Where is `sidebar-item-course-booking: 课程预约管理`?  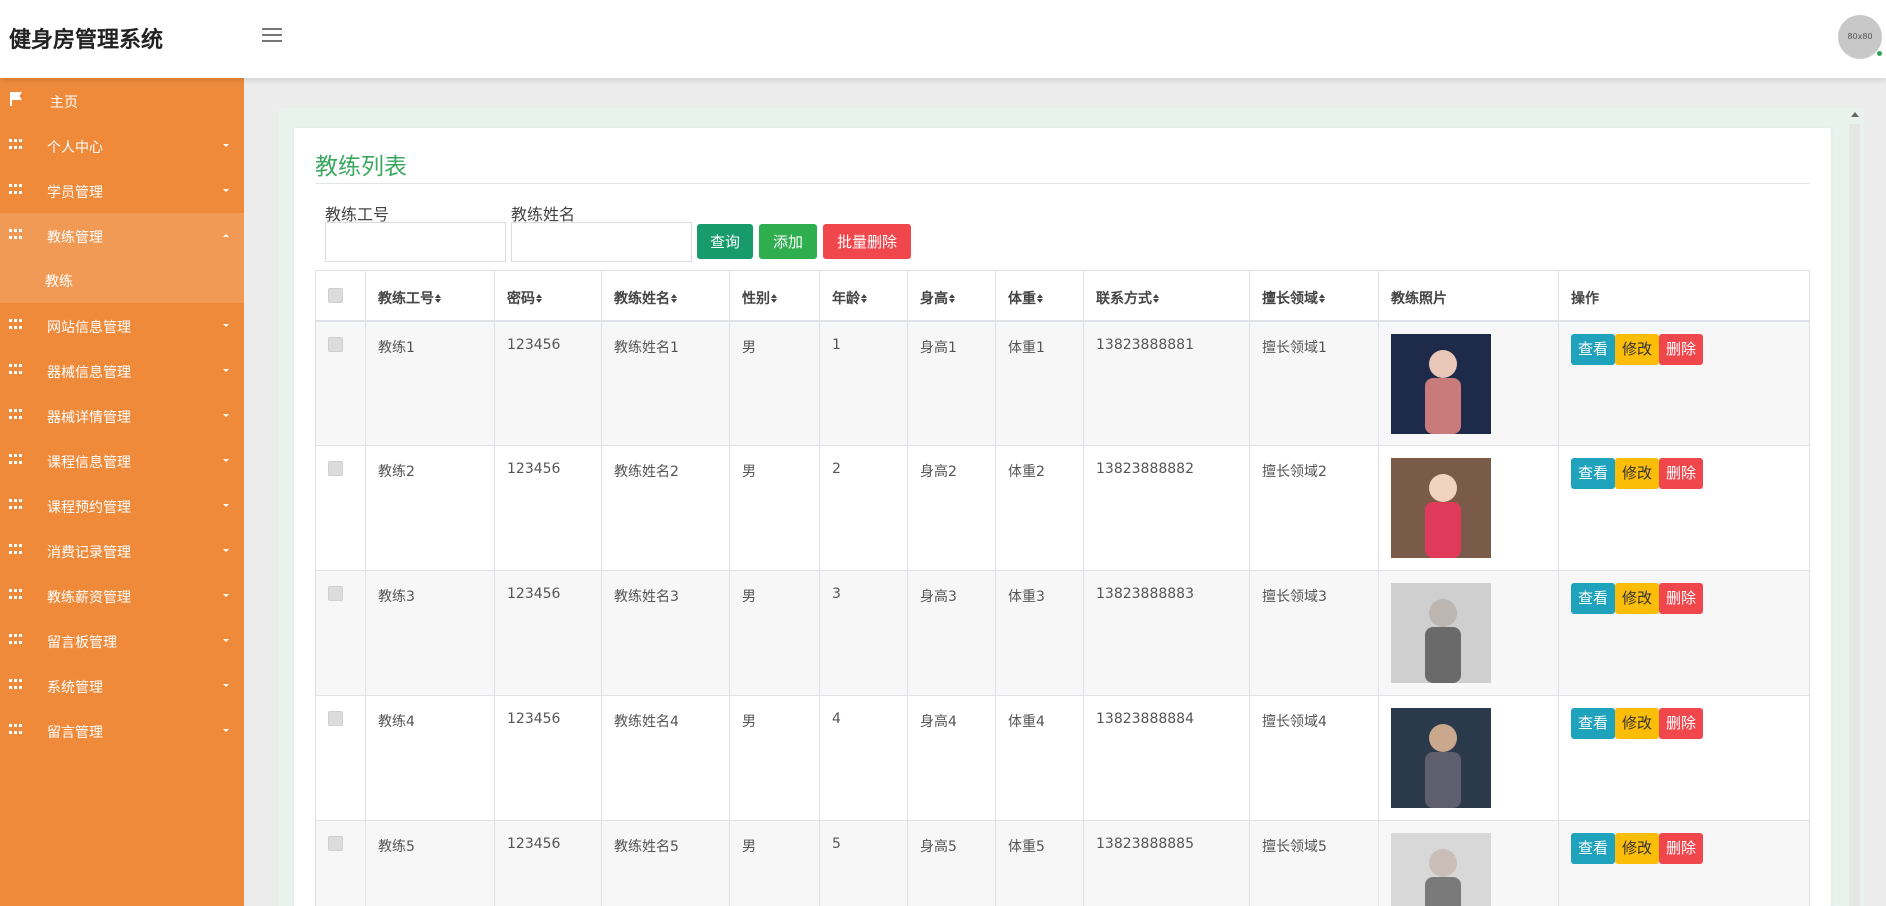
sidebar-item-course-booking: 课程预约管理 is located at coordinates (122, 505).